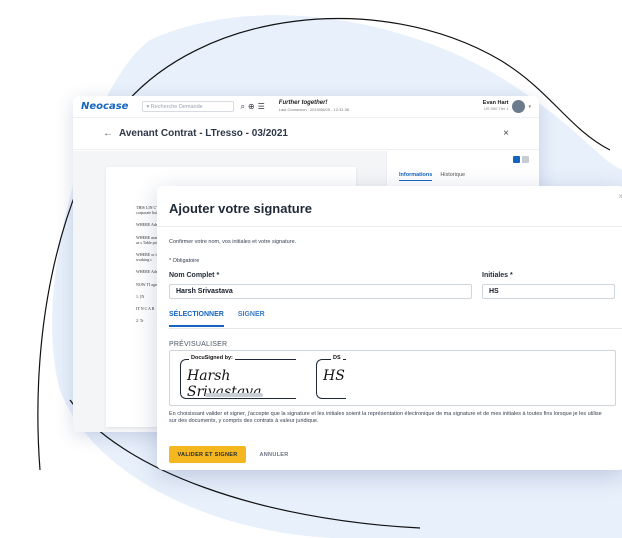 This screenshot has height=538, width=622. Describe the element at coordinates (303, 102) in the screenshot. I see `tagline-title: Further together!` at that location.